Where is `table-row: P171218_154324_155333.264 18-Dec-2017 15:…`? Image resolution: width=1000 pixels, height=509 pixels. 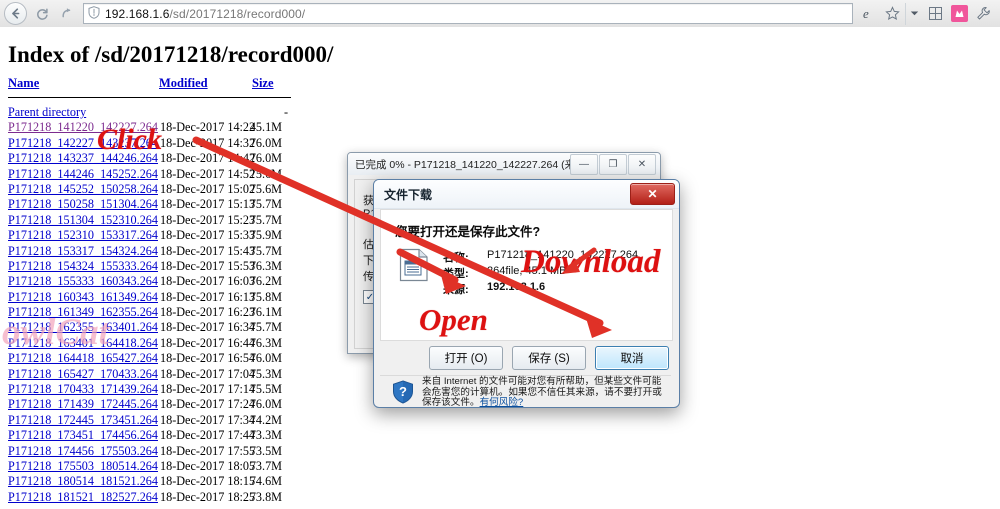
table-row: P171218_154324_155333.264 18-Dec-2017 15:… is located at coordinates (154, 266).